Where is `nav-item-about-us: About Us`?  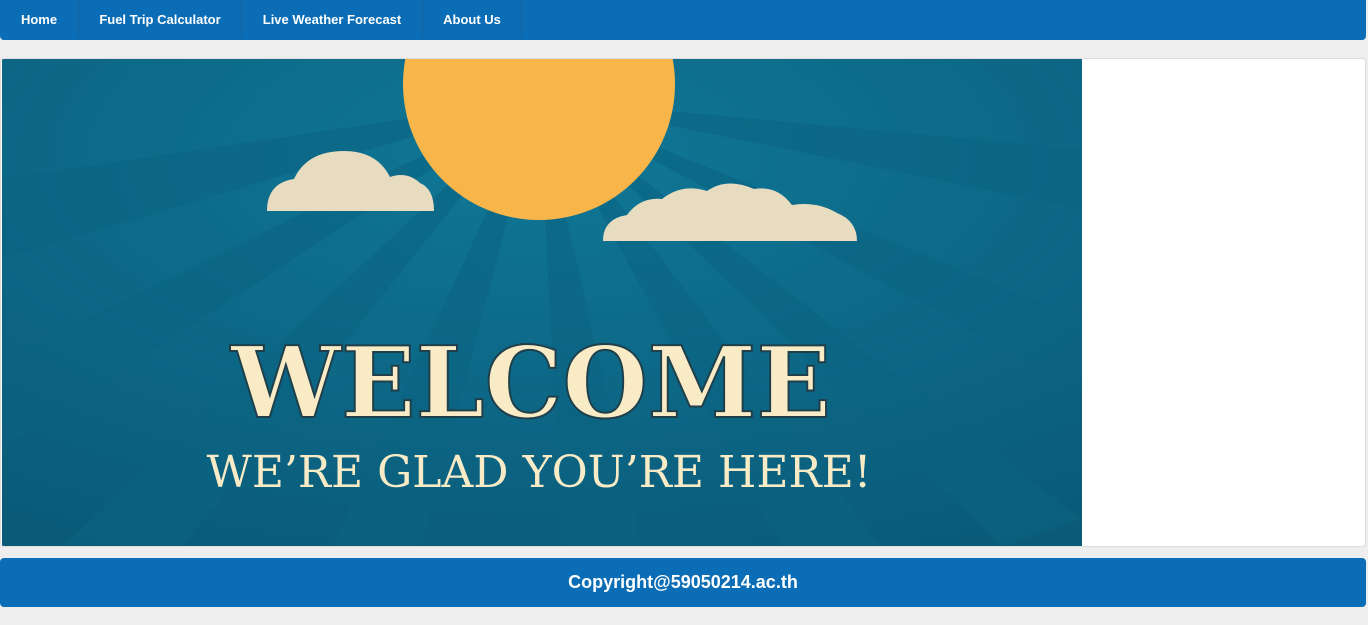 nav-item-about-us: About Us is located at coordinates (472, 19).